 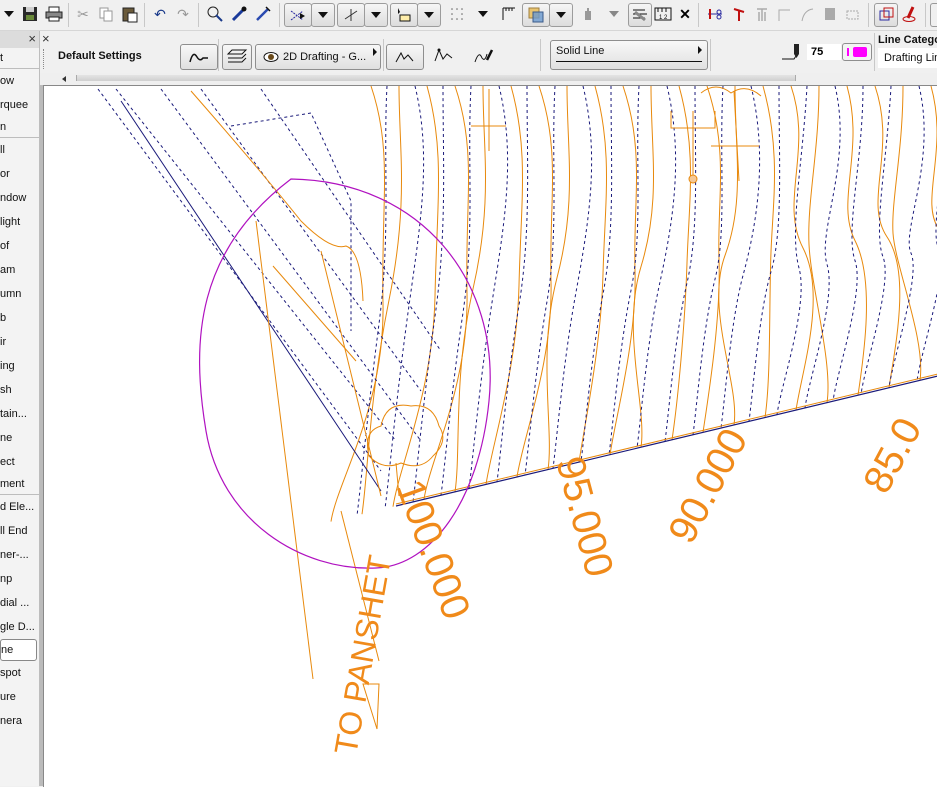 I want to click on palette-tool-item: ect, so click(x=19, y=462).